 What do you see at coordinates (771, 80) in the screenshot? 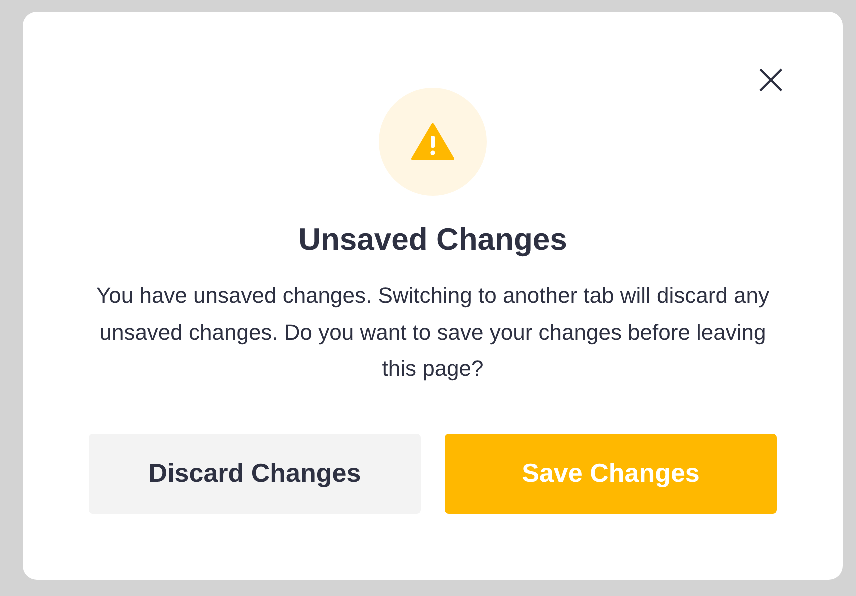
I see `close-button: ×` at bounding box center [771, 80].